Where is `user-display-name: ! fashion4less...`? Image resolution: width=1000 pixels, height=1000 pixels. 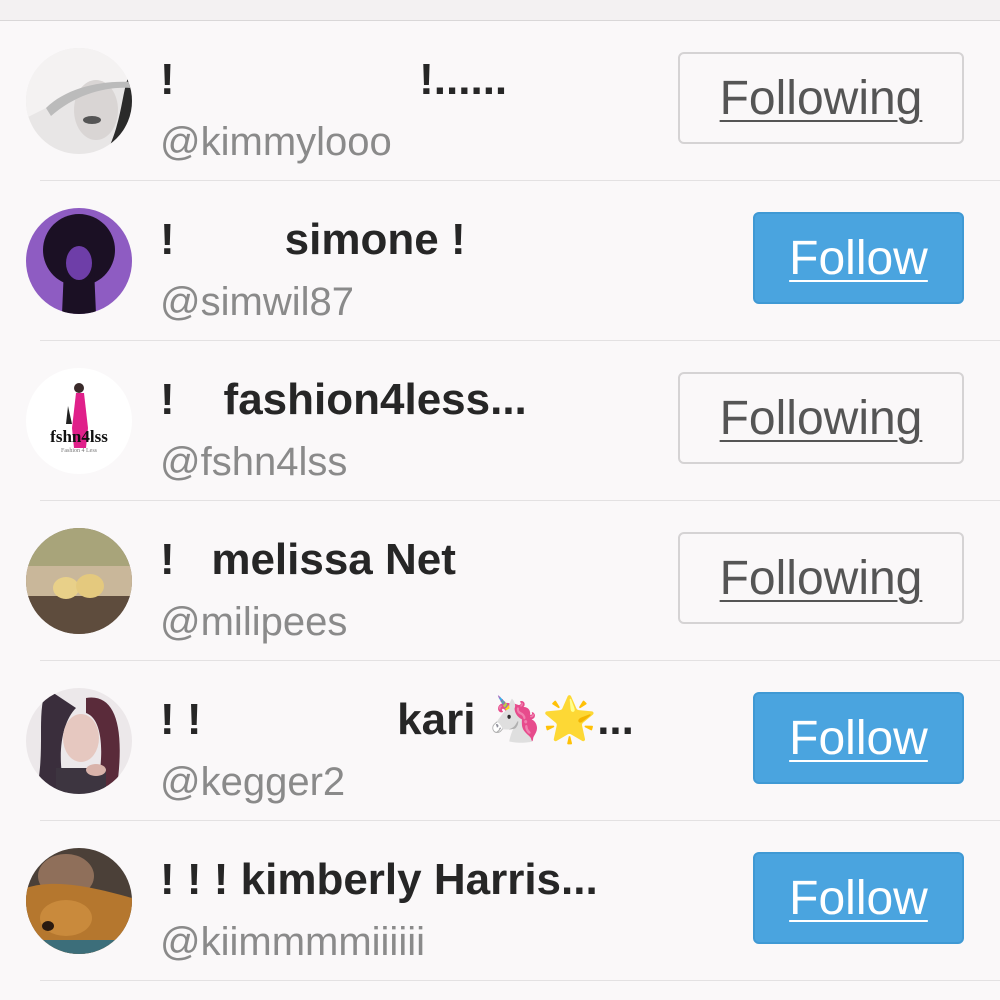 user-display-name: ! fashion4less... is located at coordinates (343, 399).